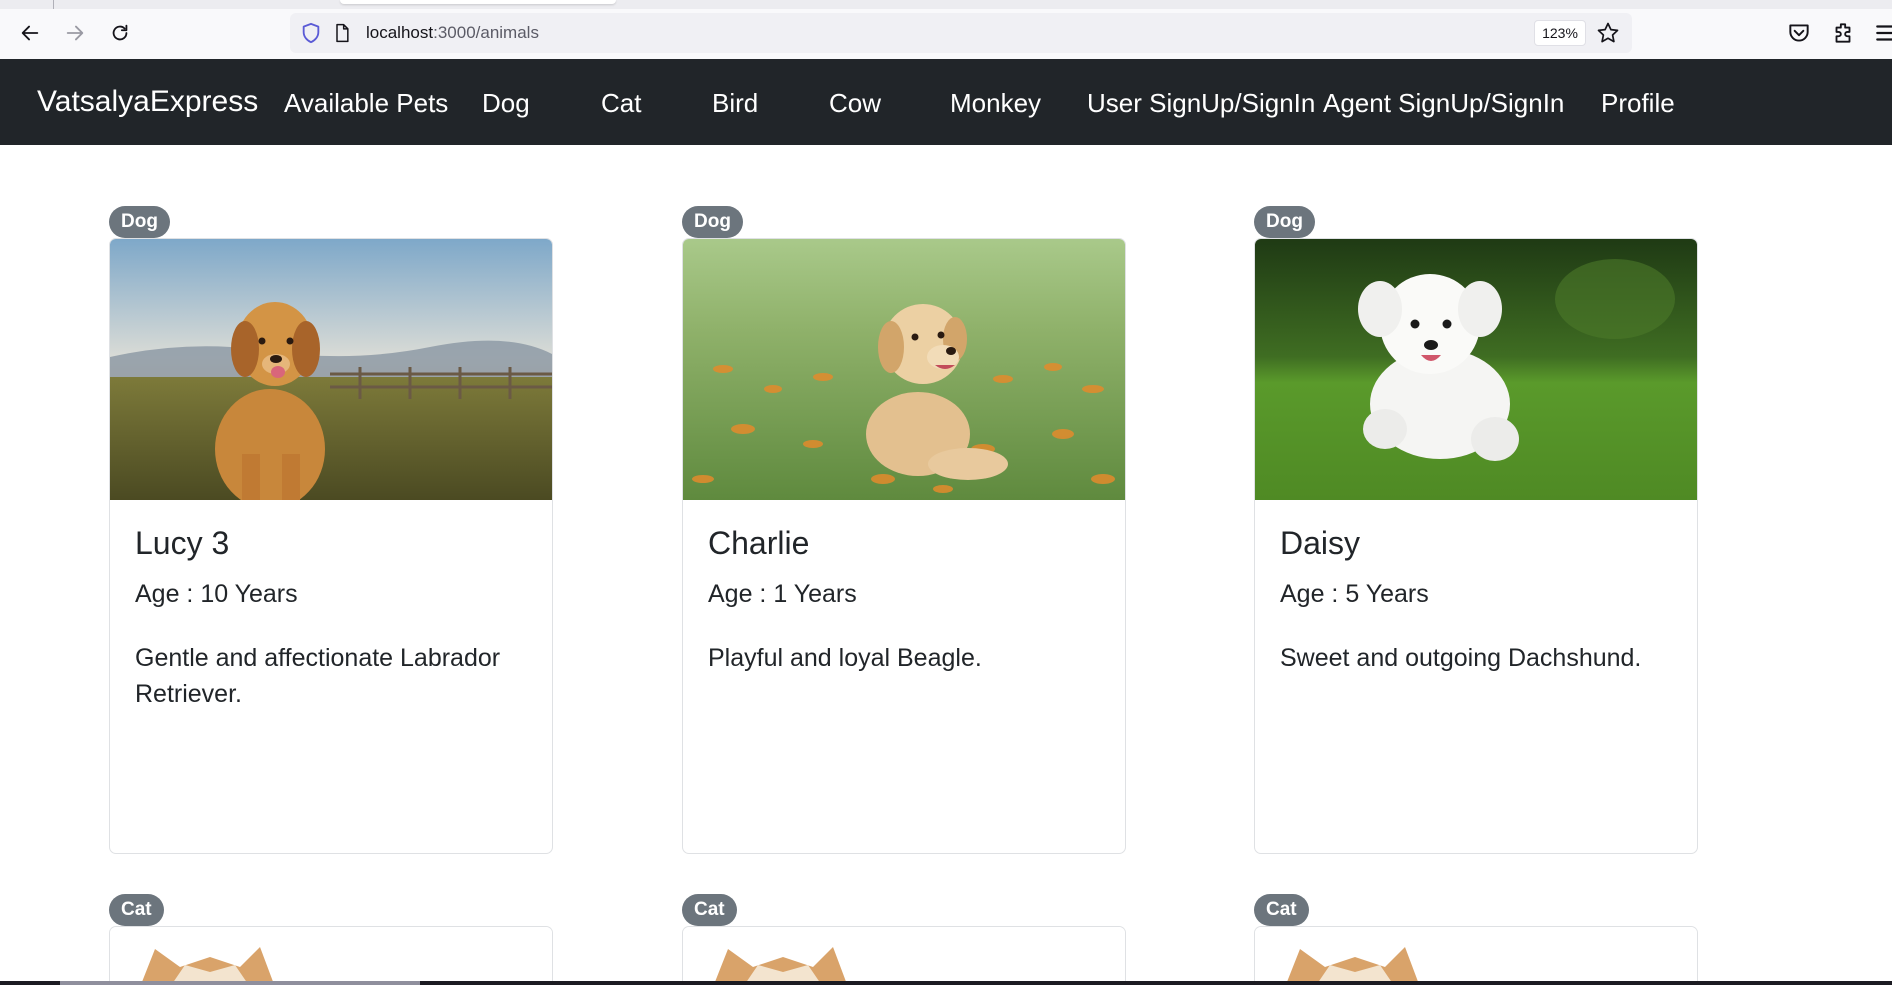 The height and width of the screenshot is (985, 1892). What do you see at coordinates (845, 658) in the screenshot?
I see `pet-description: Playful and loyal Beagle.` at bounding box center [845, 658].